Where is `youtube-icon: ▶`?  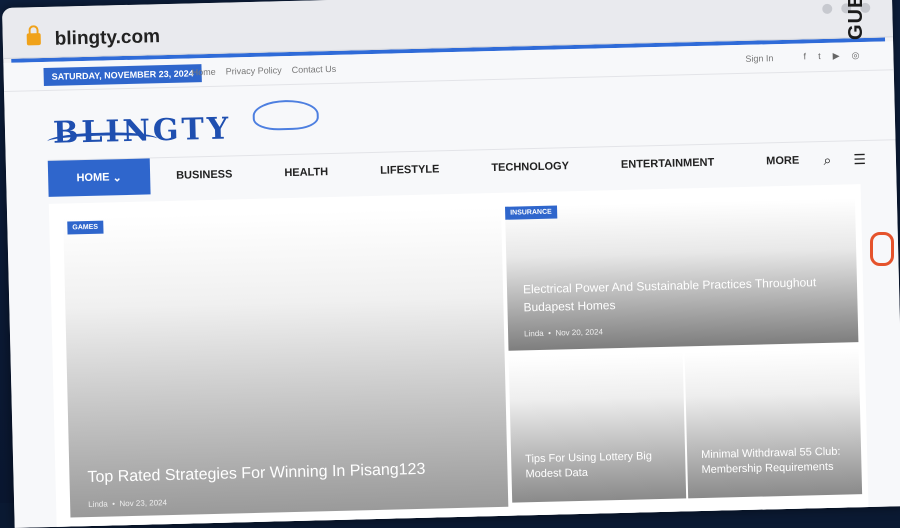 youtube-icon: ▶ is located at coordinates (836, 56).